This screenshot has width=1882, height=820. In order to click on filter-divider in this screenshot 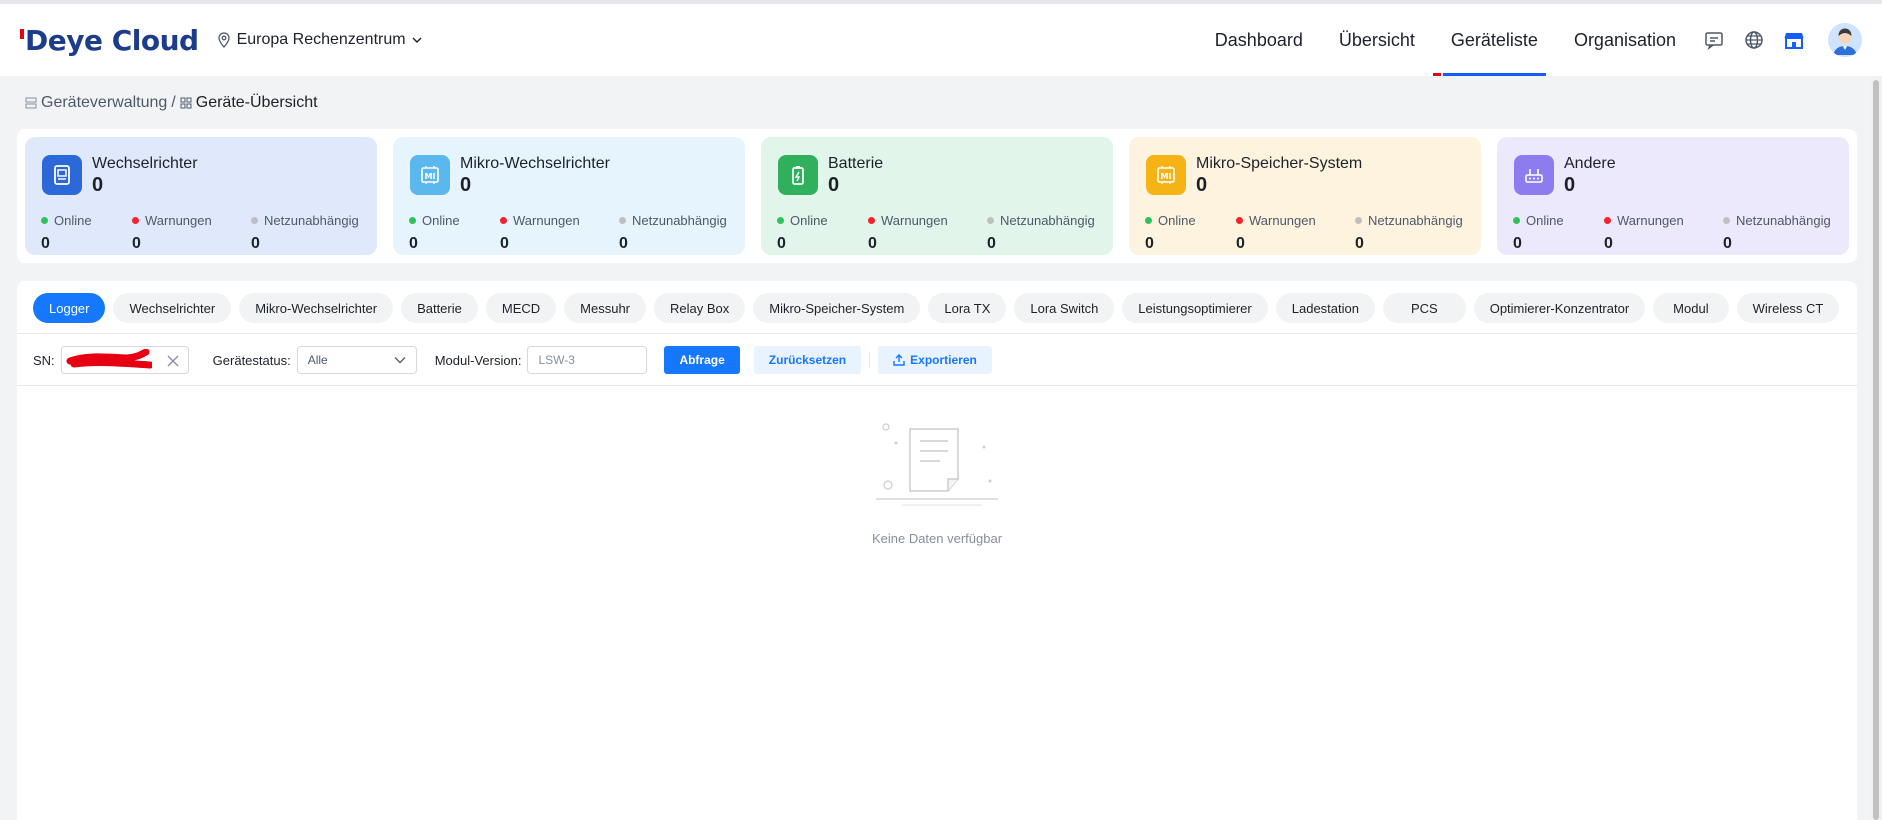, I will do `click(937, 385)`.